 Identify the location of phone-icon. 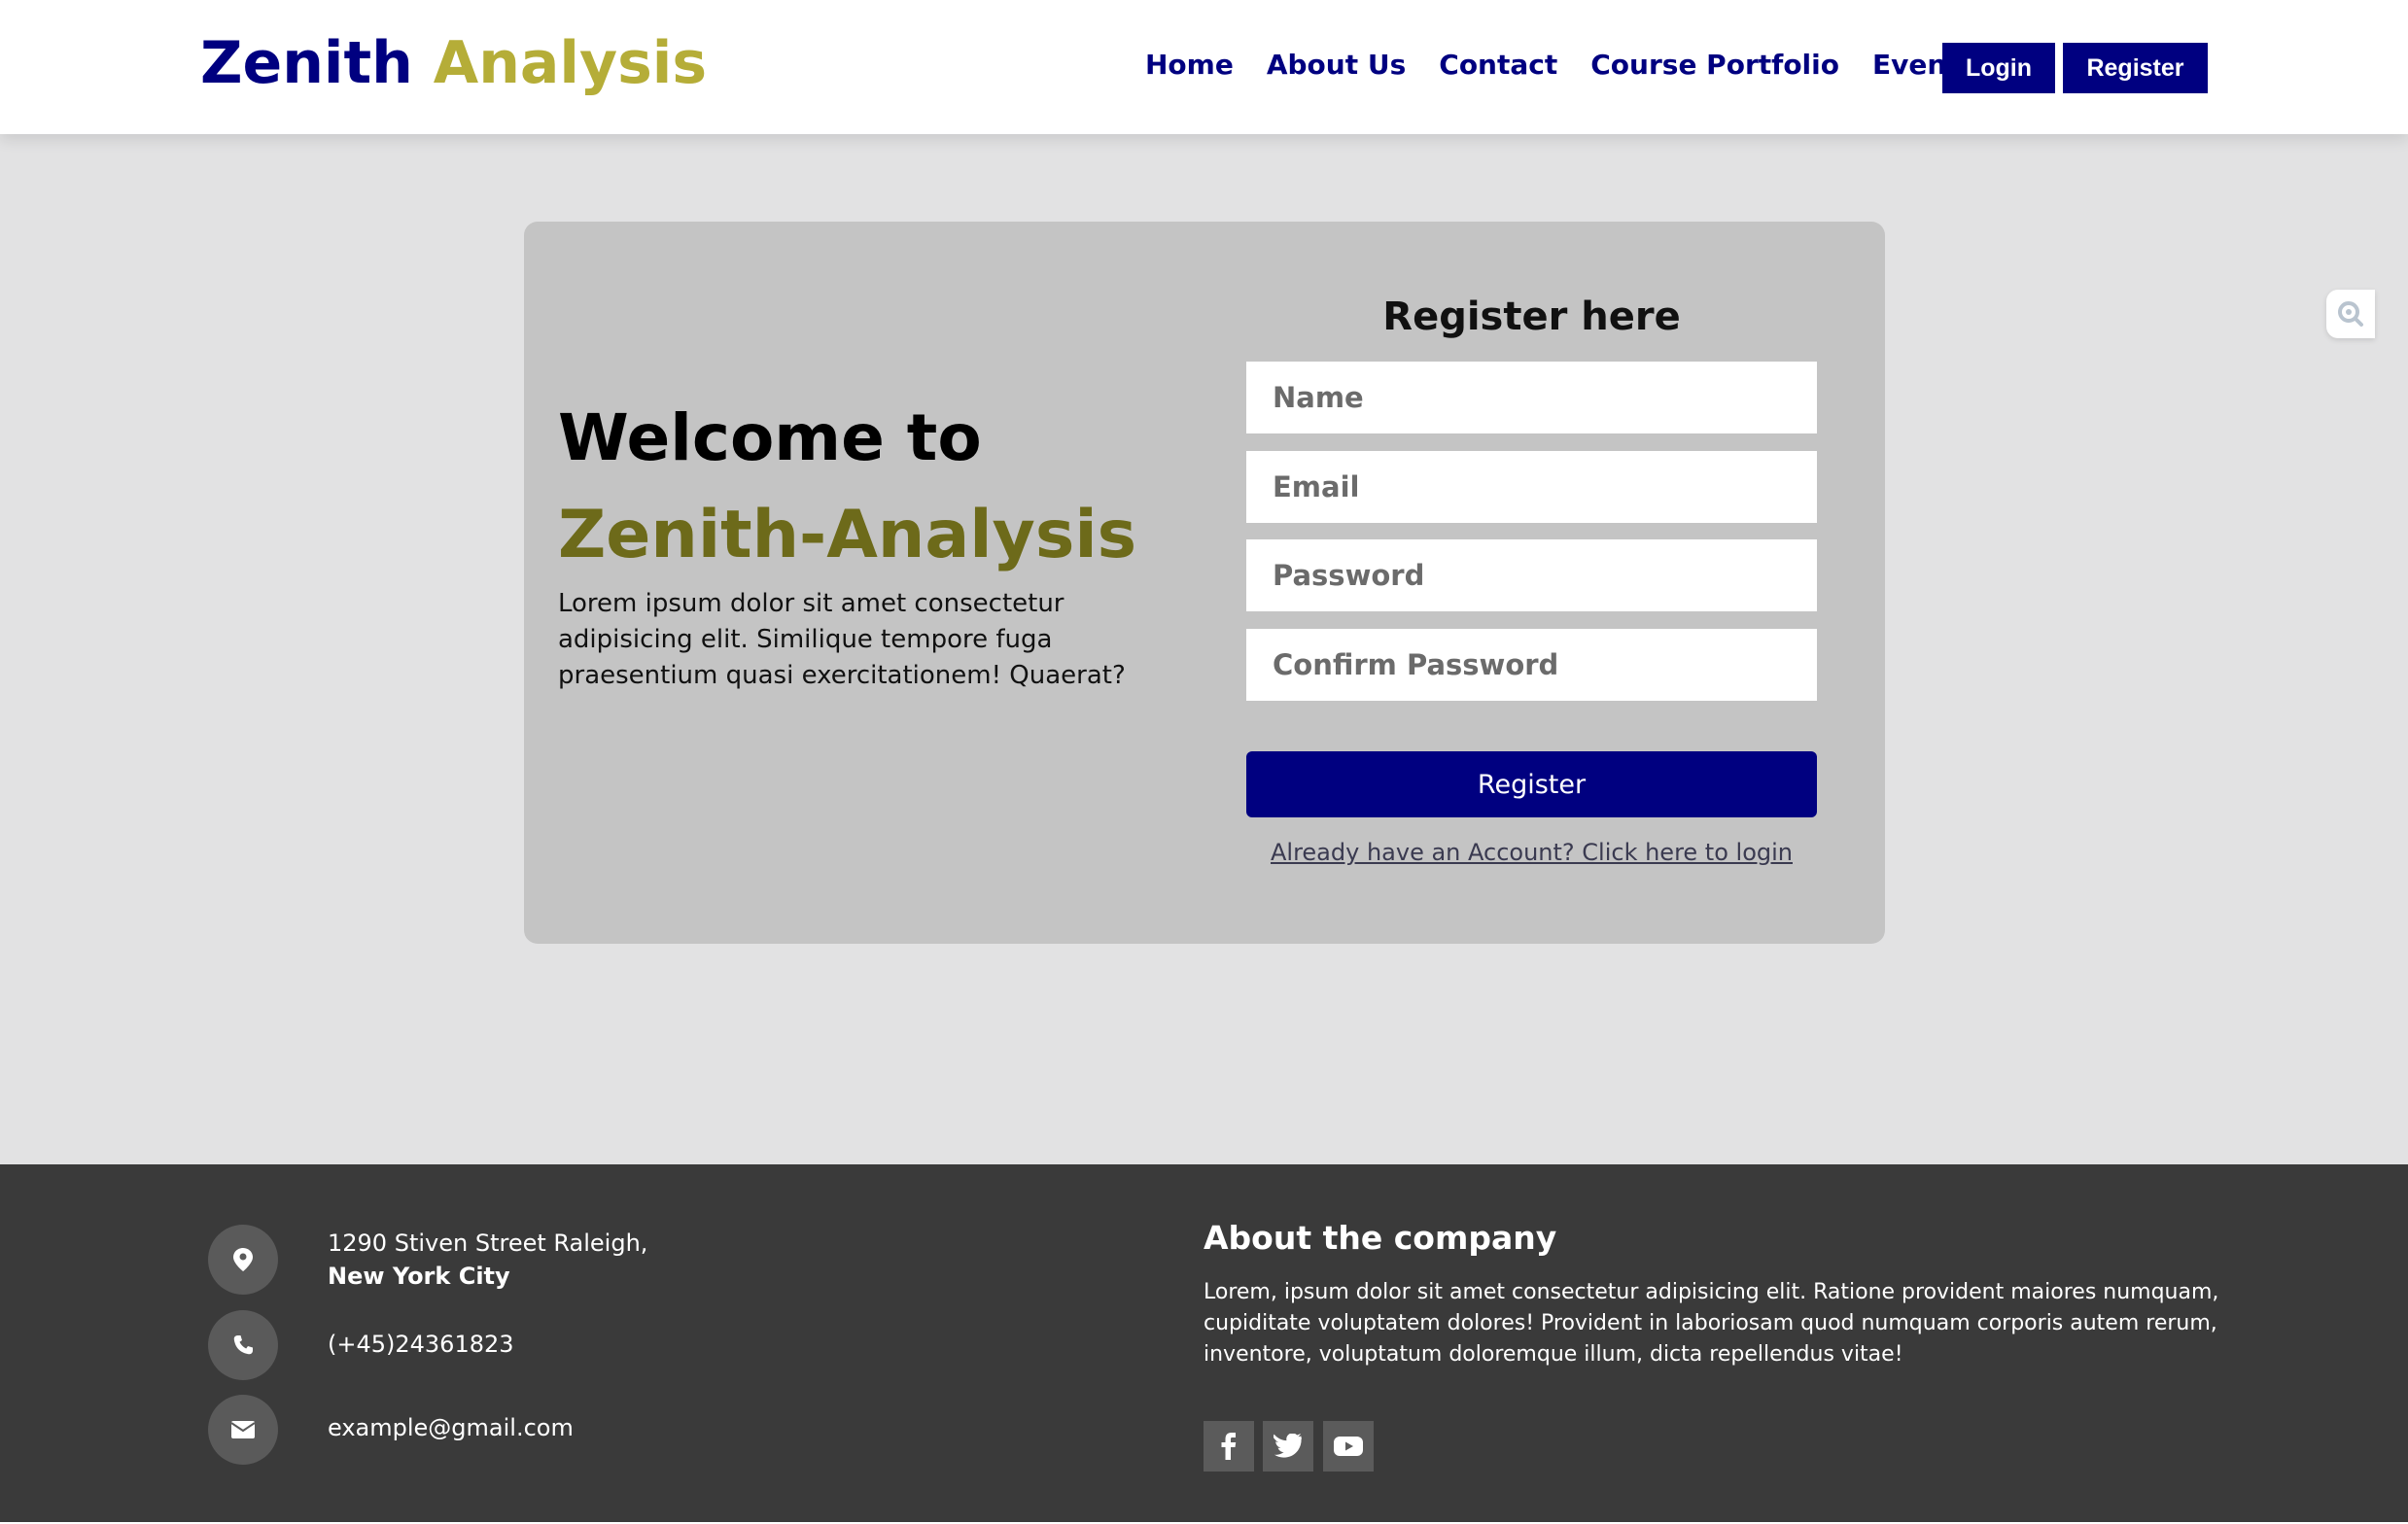
(243, 1345).